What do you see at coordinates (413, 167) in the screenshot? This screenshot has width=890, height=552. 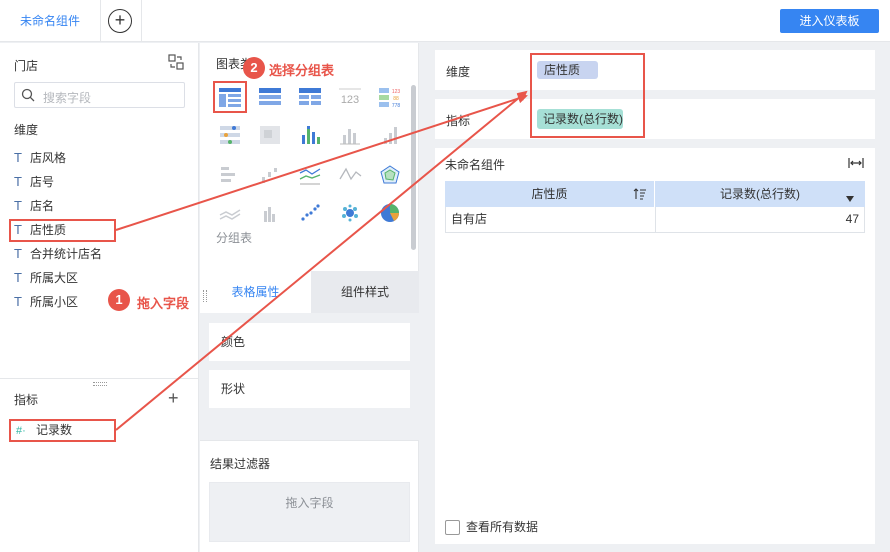 I see `chart-list-scrollbar` at bounding box center [413, 167].